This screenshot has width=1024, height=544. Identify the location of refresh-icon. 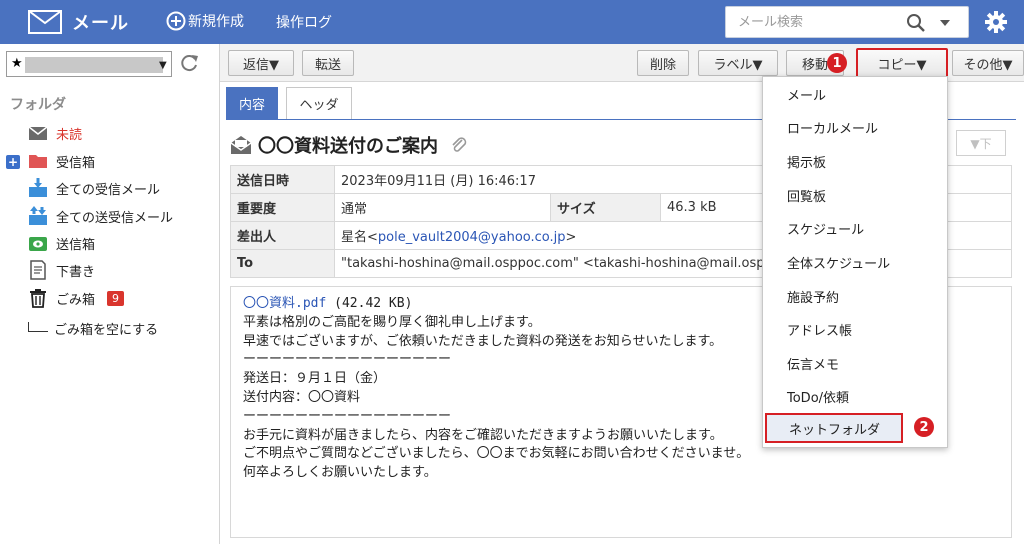
(189, 63).